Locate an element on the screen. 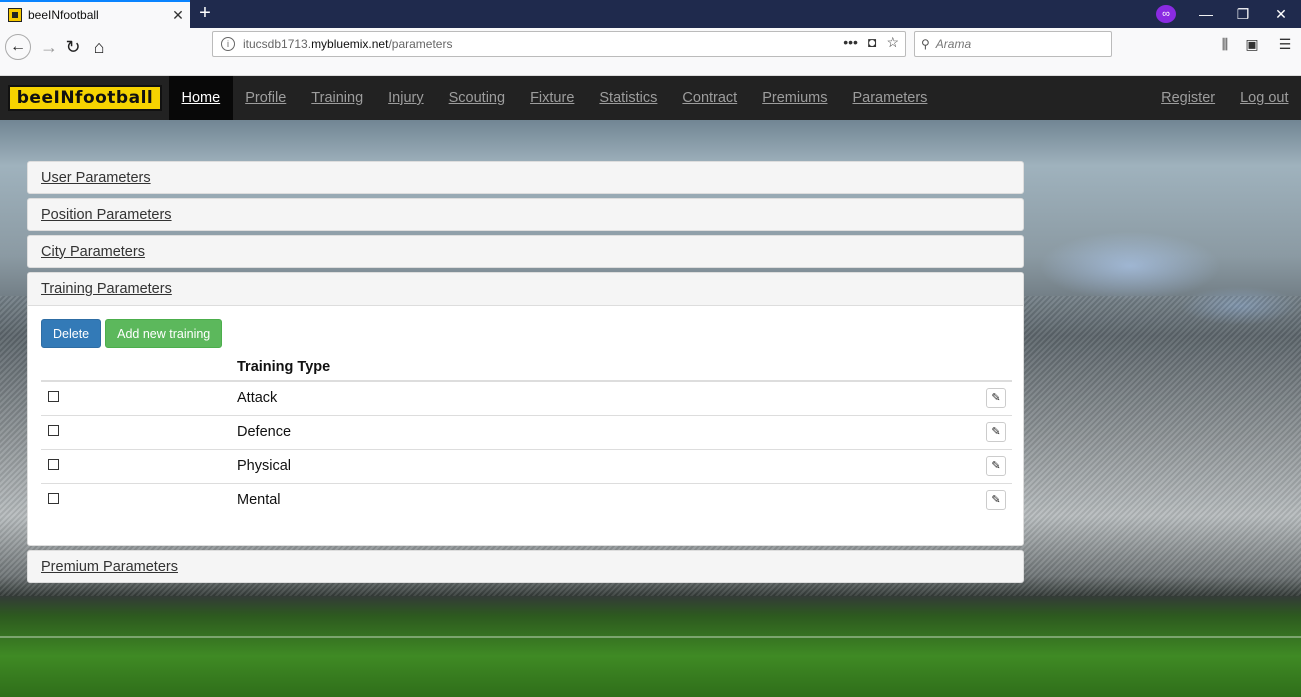 The height and width of the screenshot is (697, 1301). nav-parameters: Parameters is located at coordinates (890, 98).